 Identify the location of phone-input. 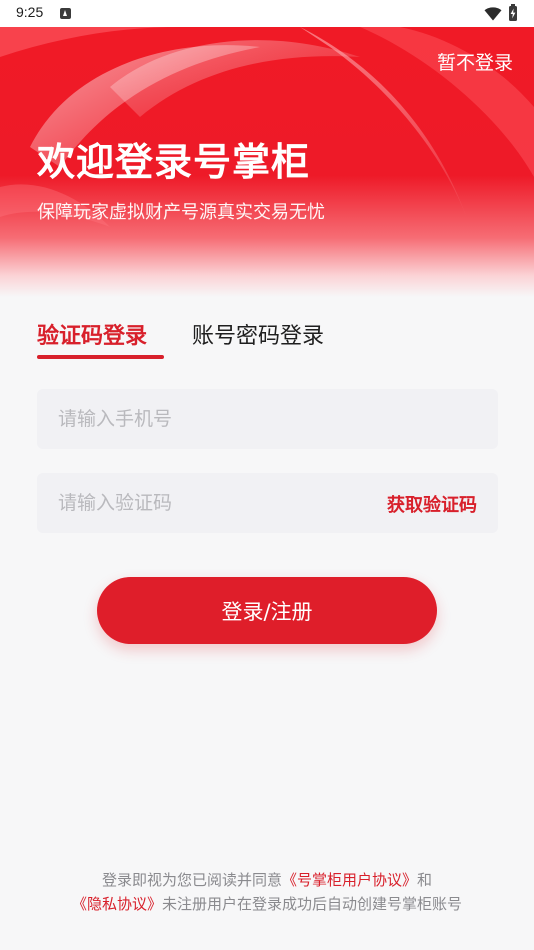
(267, 419).